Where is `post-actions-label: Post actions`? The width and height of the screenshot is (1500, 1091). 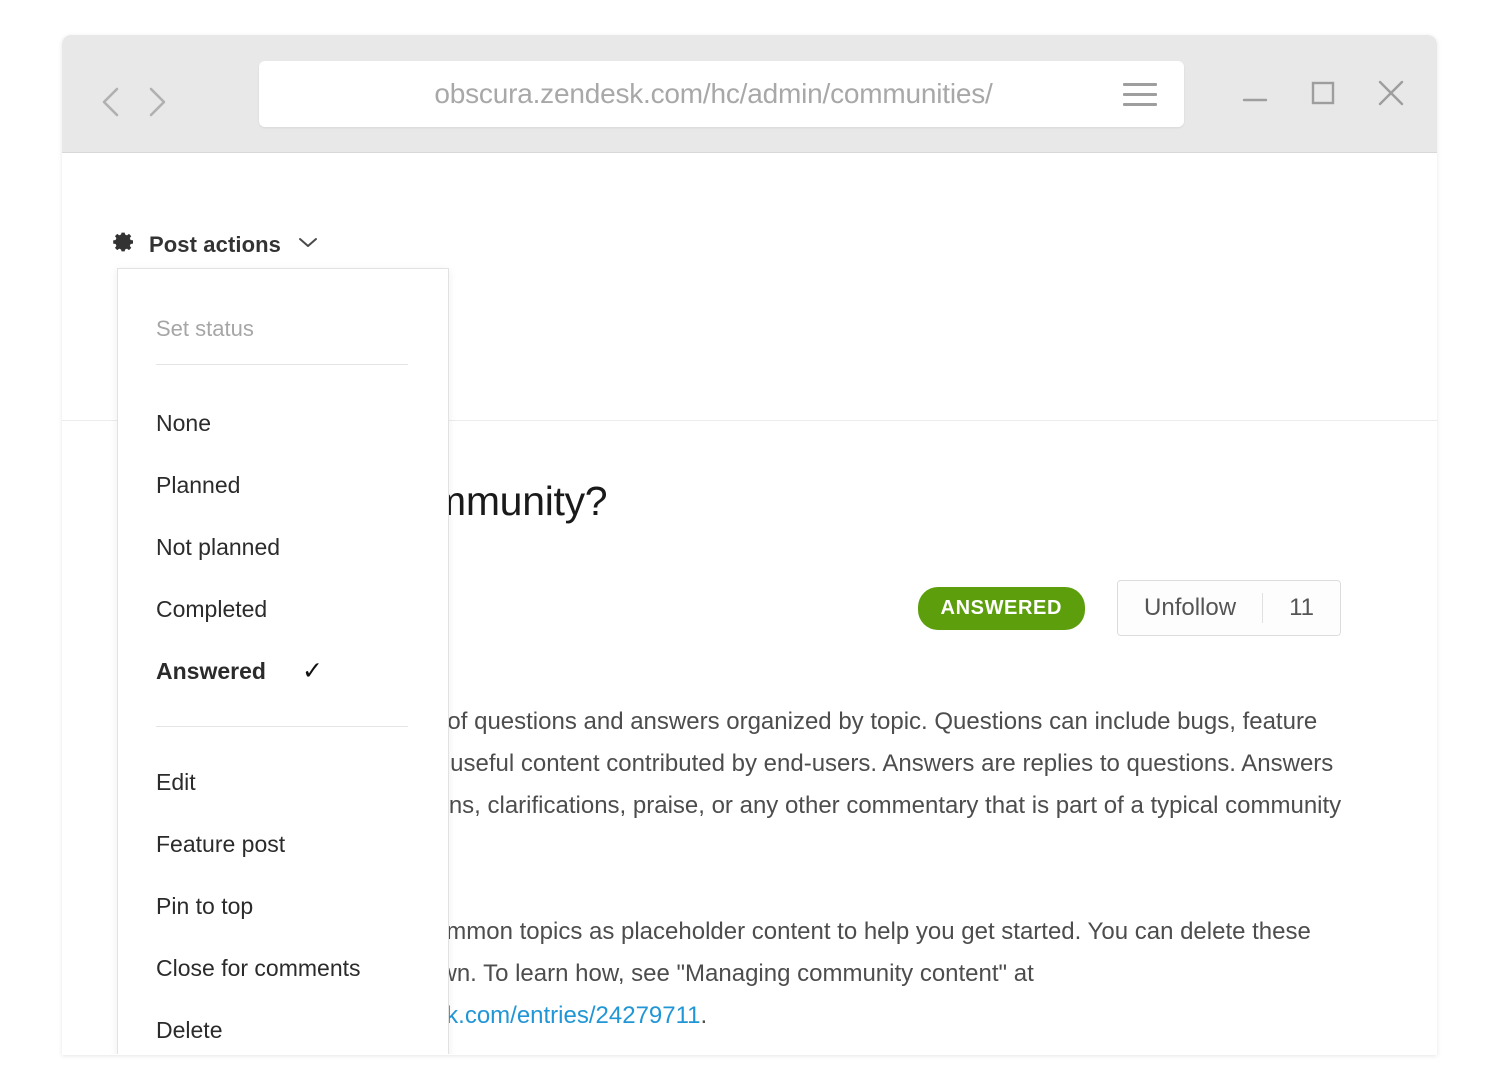
post-actions-label: Post actions is located at coordinates (215, 244).